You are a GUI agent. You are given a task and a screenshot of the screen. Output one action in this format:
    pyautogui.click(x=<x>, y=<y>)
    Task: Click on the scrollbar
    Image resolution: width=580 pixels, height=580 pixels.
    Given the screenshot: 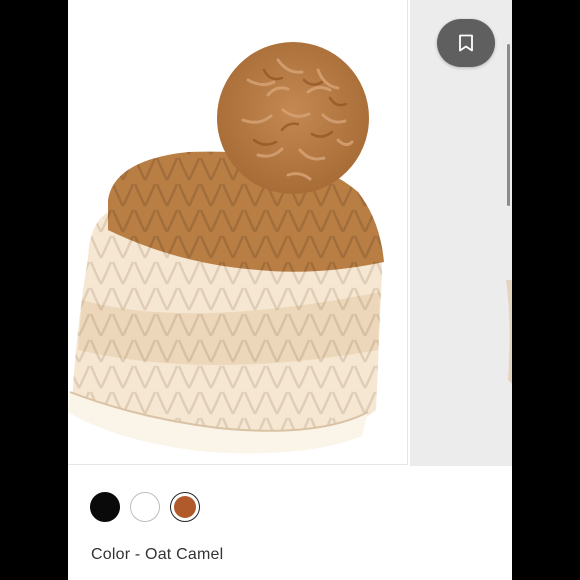 What is the action you would take?
    pyautogui.click(x=508, y=125)
    